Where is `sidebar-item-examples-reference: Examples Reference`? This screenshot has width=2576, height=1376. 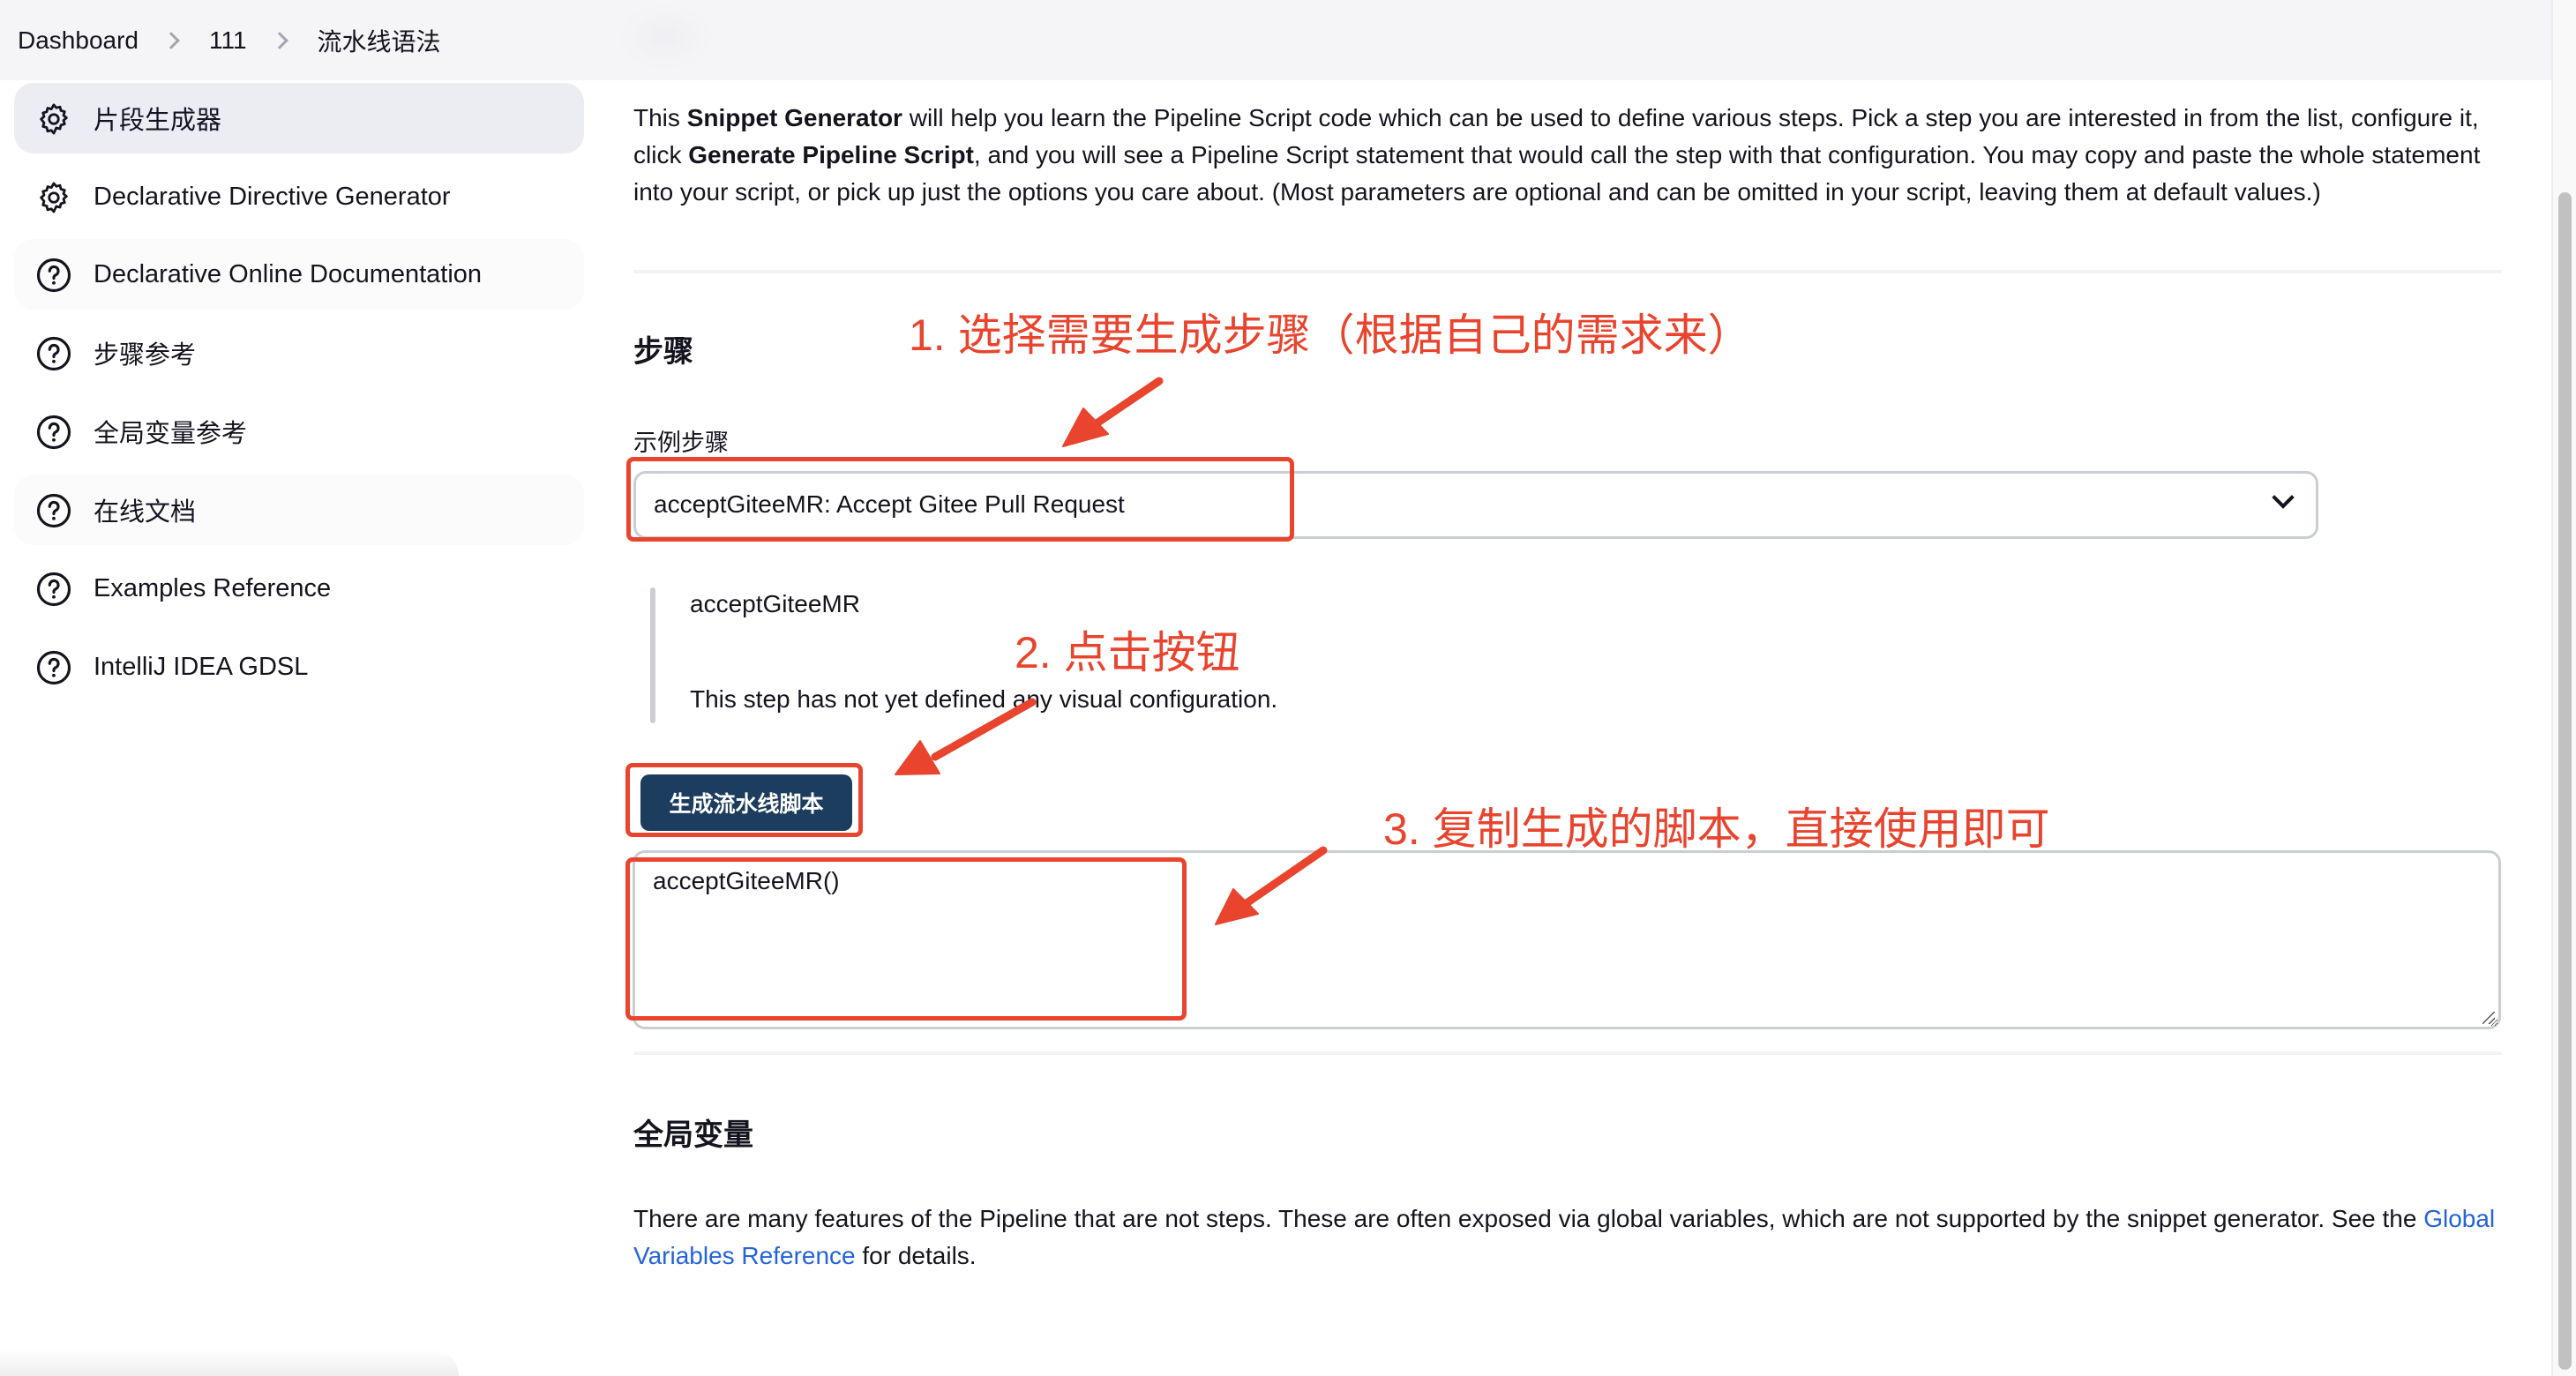
sidebar-item-examples-reference: Examples Reference is located at coordinates (299, 588).